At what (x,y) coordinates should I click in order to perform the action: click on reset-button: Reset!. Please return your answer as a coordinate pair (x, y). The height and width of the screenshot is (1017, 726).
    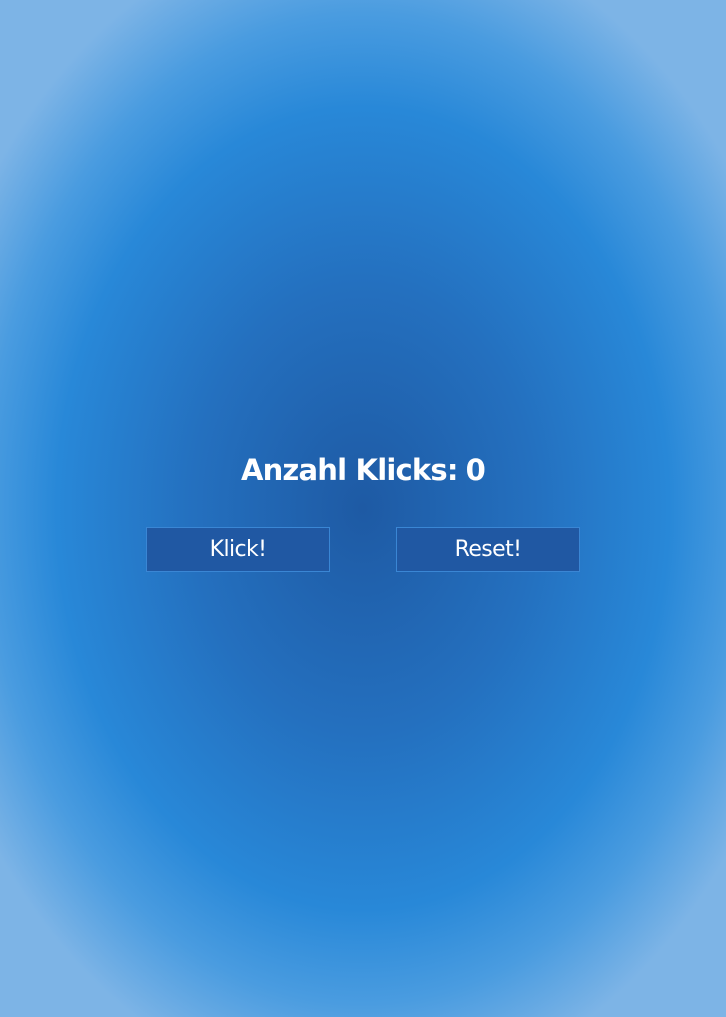
    Looking at the image, I should click on (488, 549).